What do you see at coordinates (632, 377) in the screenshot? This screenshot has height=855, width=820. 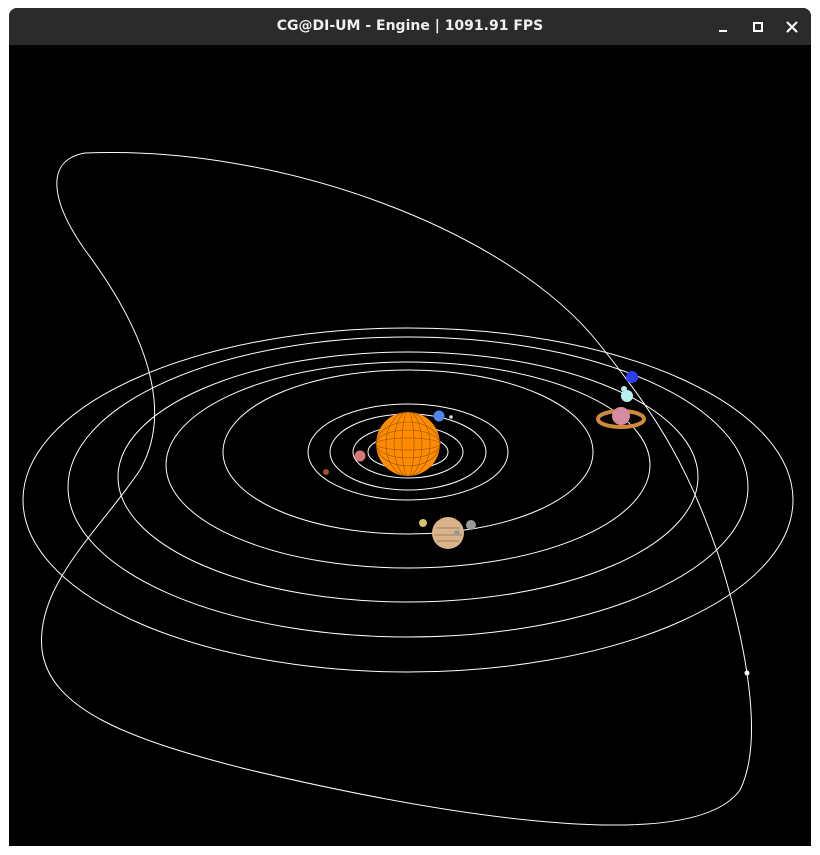 I see `neptune` at bounding box center [632, 377].